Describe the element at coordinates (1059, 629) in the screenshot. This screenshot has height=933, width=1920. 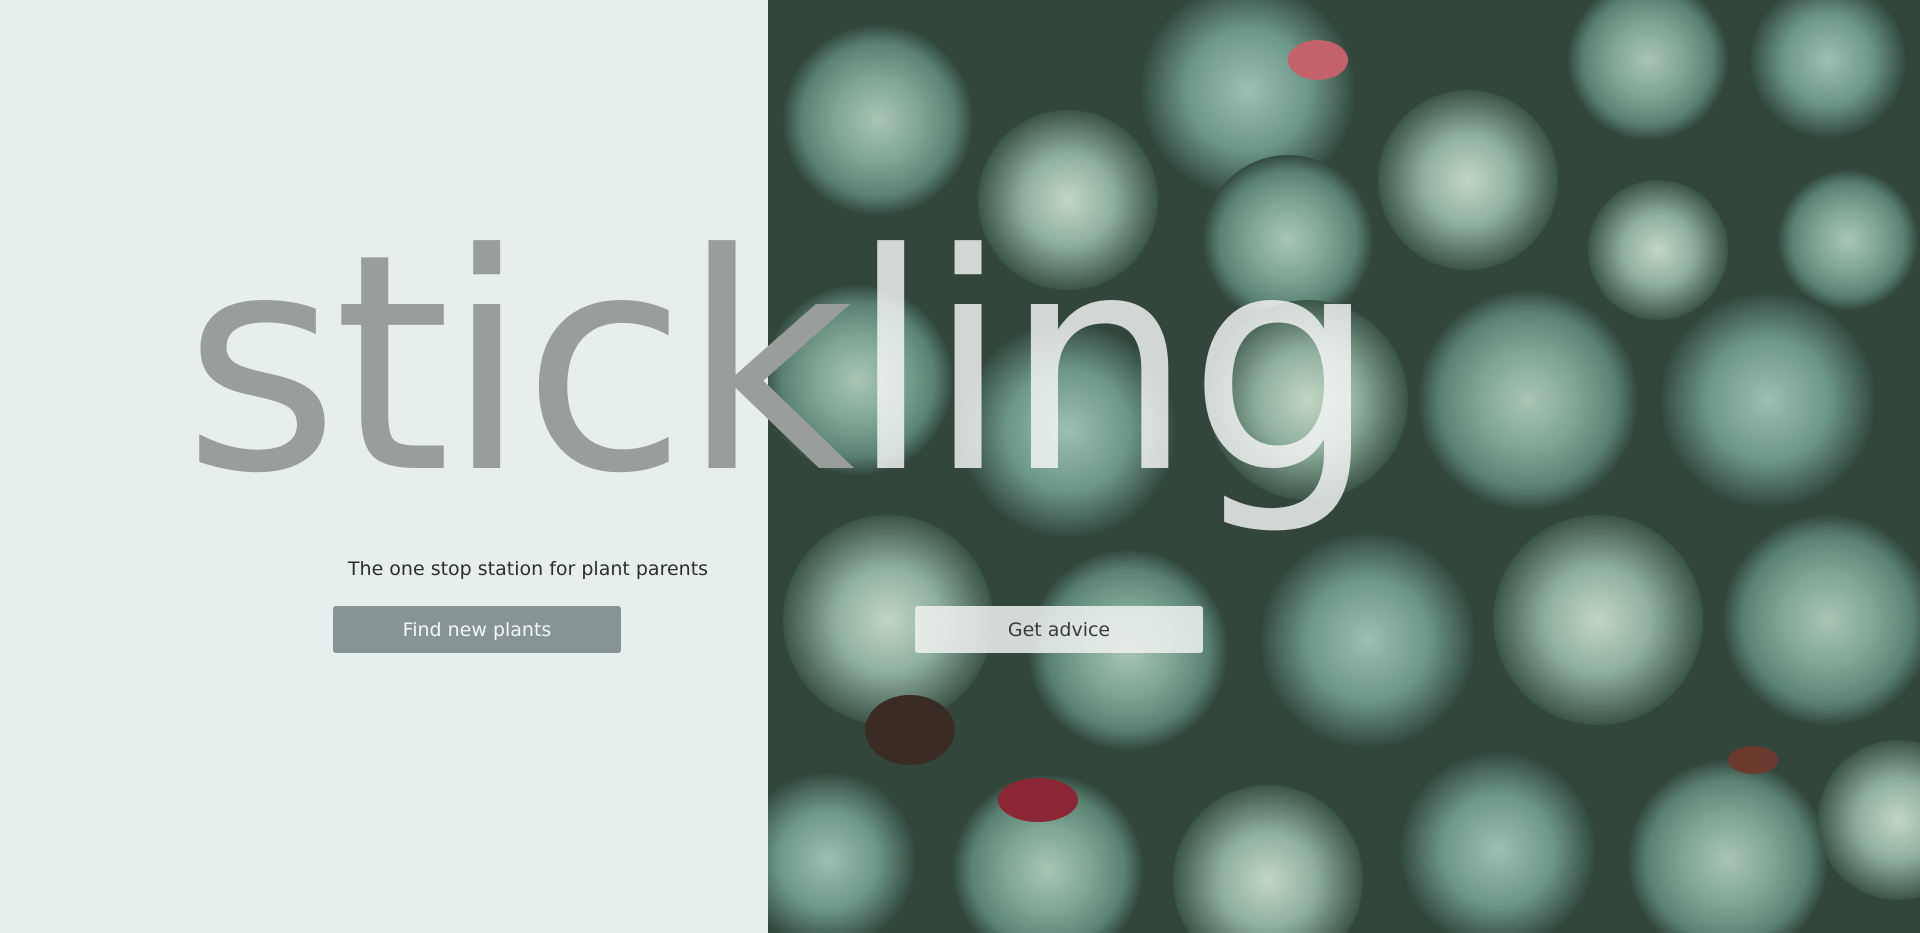
I see `get-advice-button: Get advice` at that location.